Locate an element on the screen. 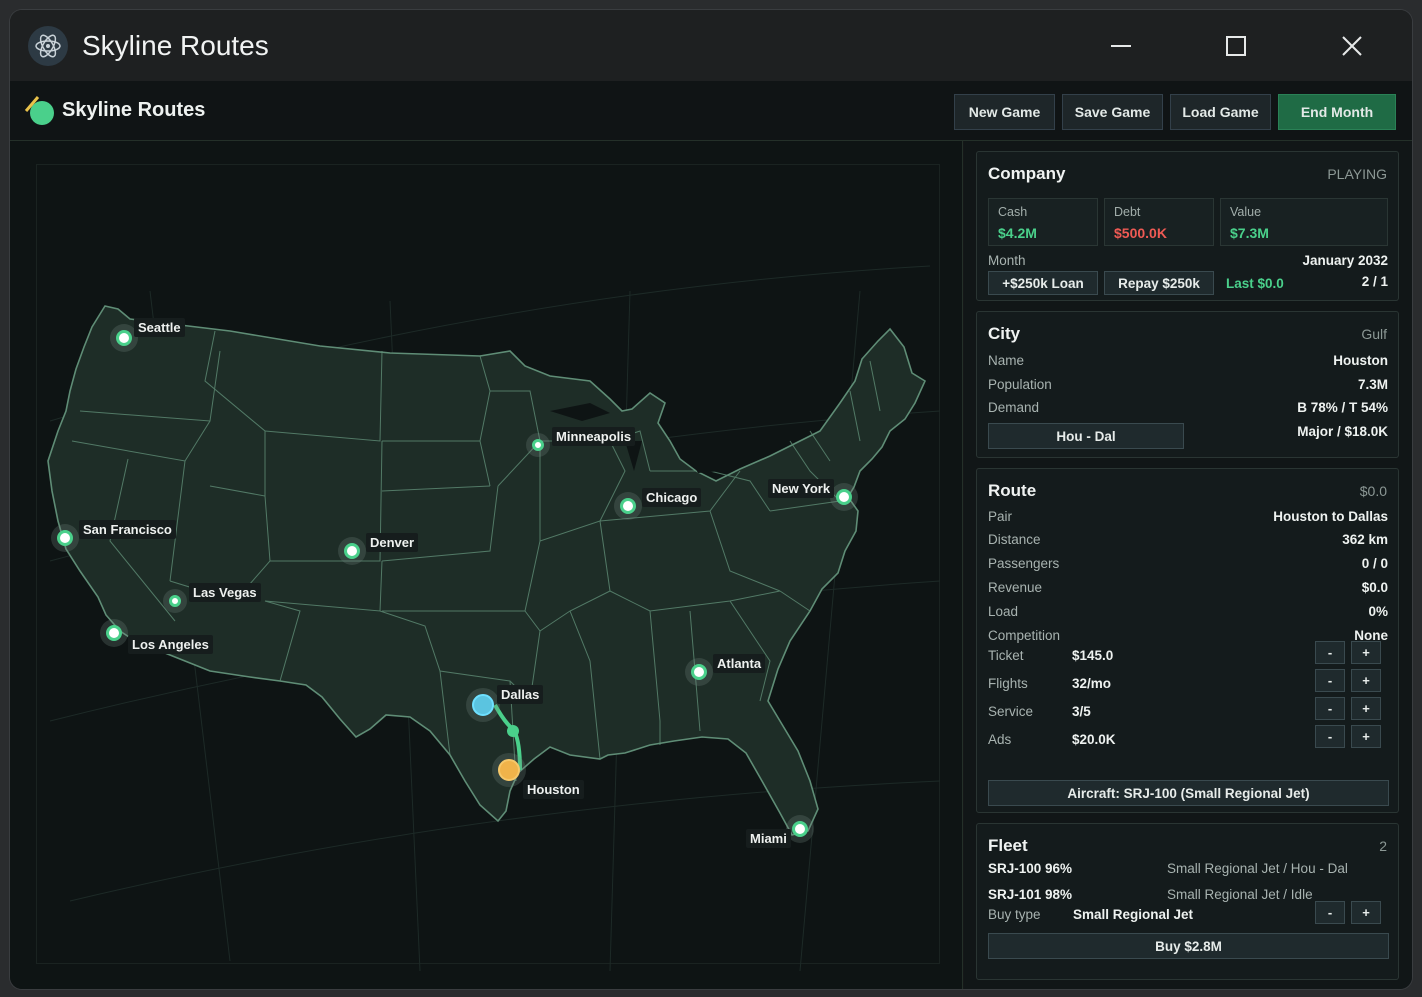 Image resolution: width=1422 pixels, height=997 pixels. city-name-value: Houston is located at coordinates (1360, 360).